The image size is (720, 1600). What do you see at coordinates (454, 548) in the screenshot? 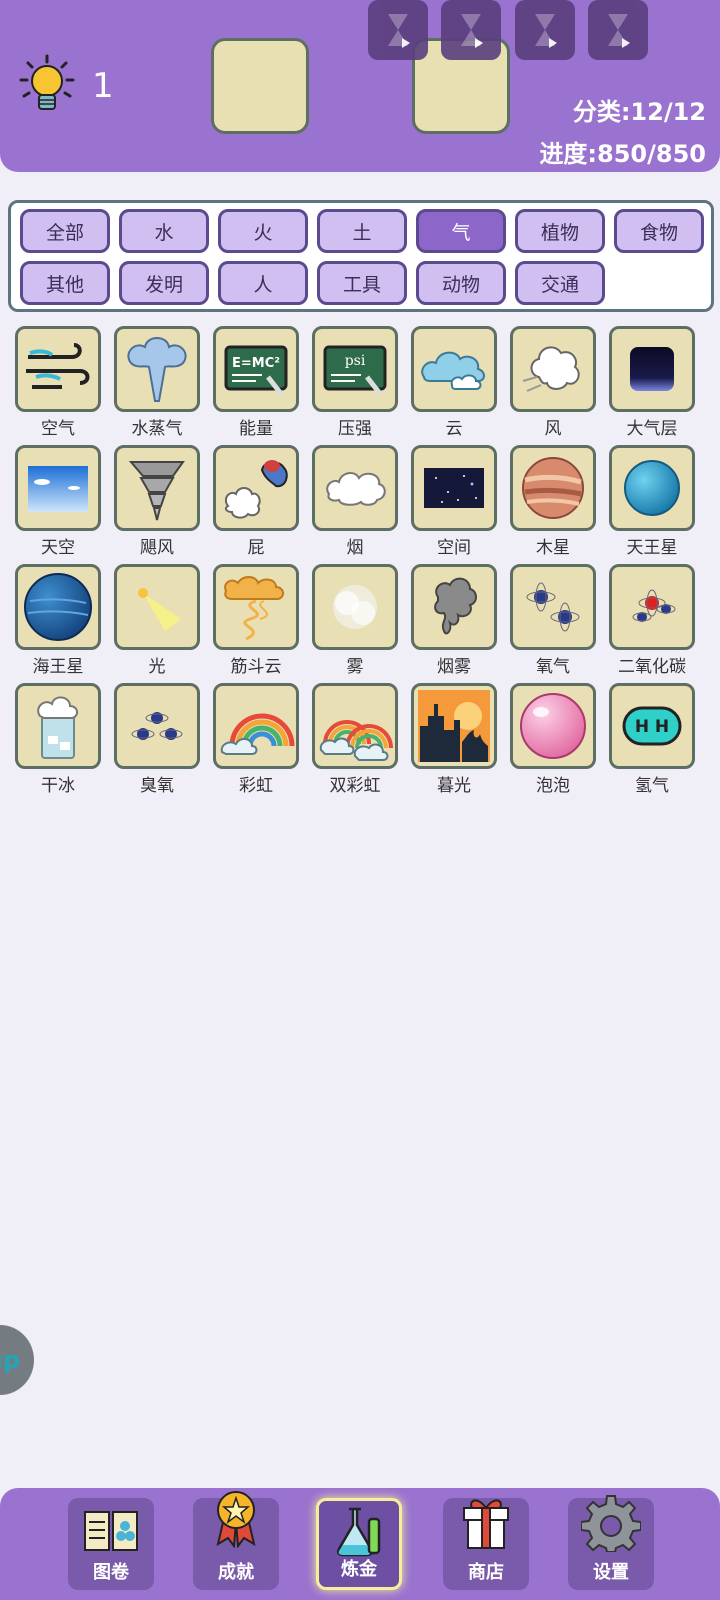
I see `element-label: 空间` at bounding box center [454, 548].